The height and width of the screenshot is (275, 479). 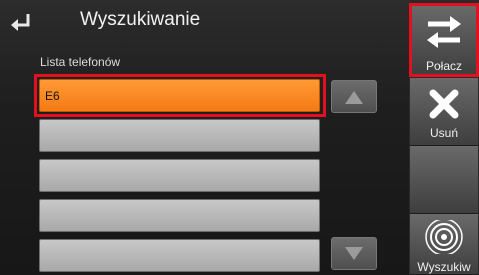 I want to click on signal-rings-icon, so click(x=444, y=237).